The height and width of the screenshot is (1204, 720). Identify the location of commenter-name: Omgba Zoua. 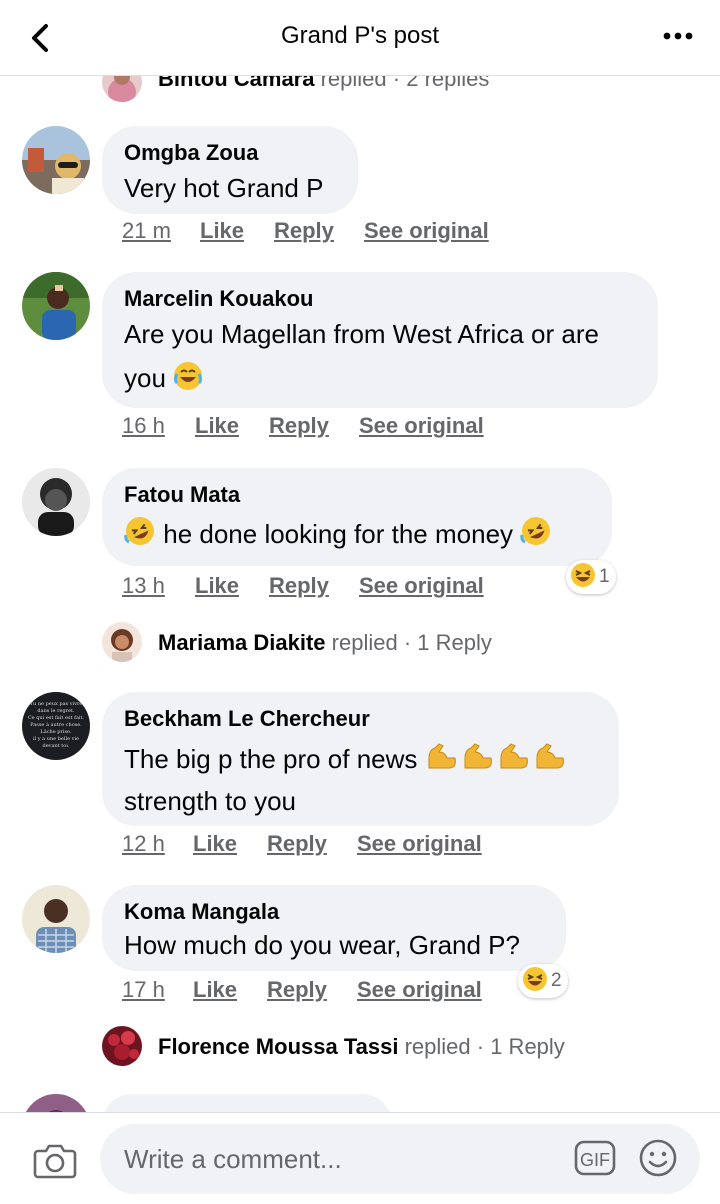
(230, 153).